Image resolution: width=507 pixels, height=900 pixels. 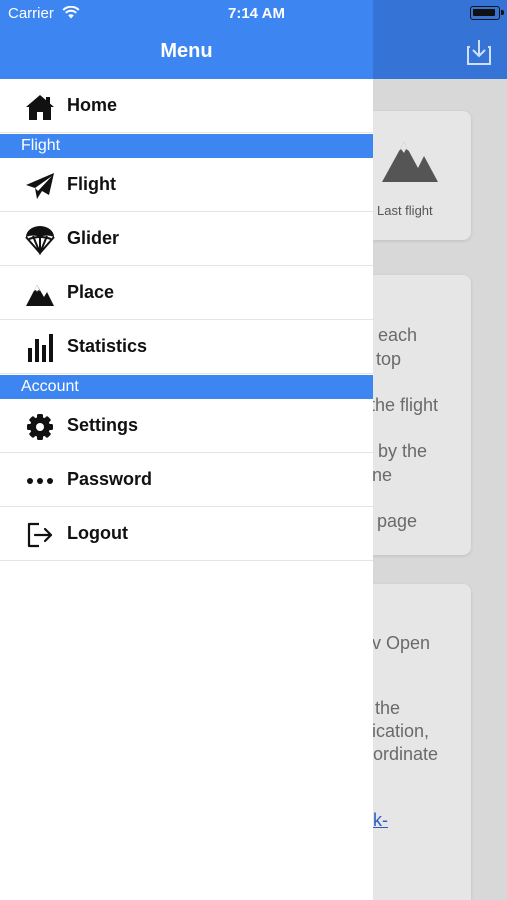 I want to click on text-fragment: ordinate, so click(x=406, y=754).